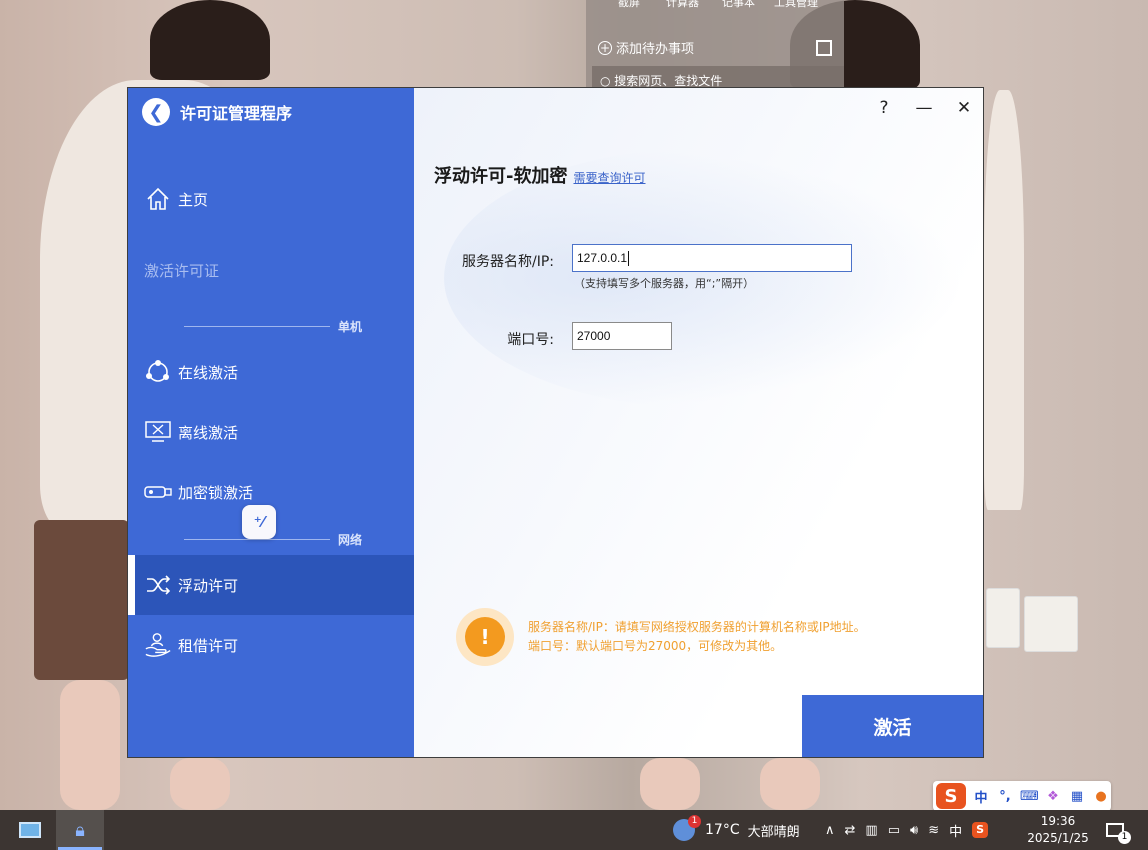 The height and width of the screenshot is (850, 1148). I want to click on ime-punctuation-toggle: °,, so click(1005, 796).